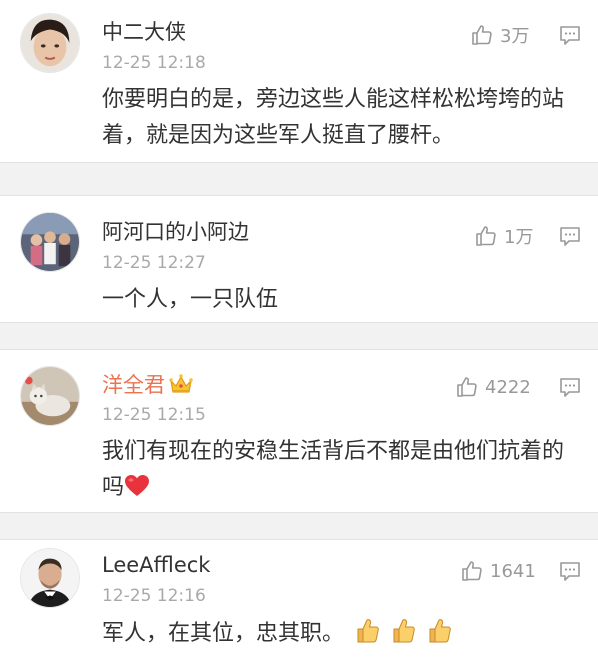 The width and height of the screenshot is (598, 664). Describe the element at coordinates (137, 486) in the screenshot. I see `heart-icon` at that location.